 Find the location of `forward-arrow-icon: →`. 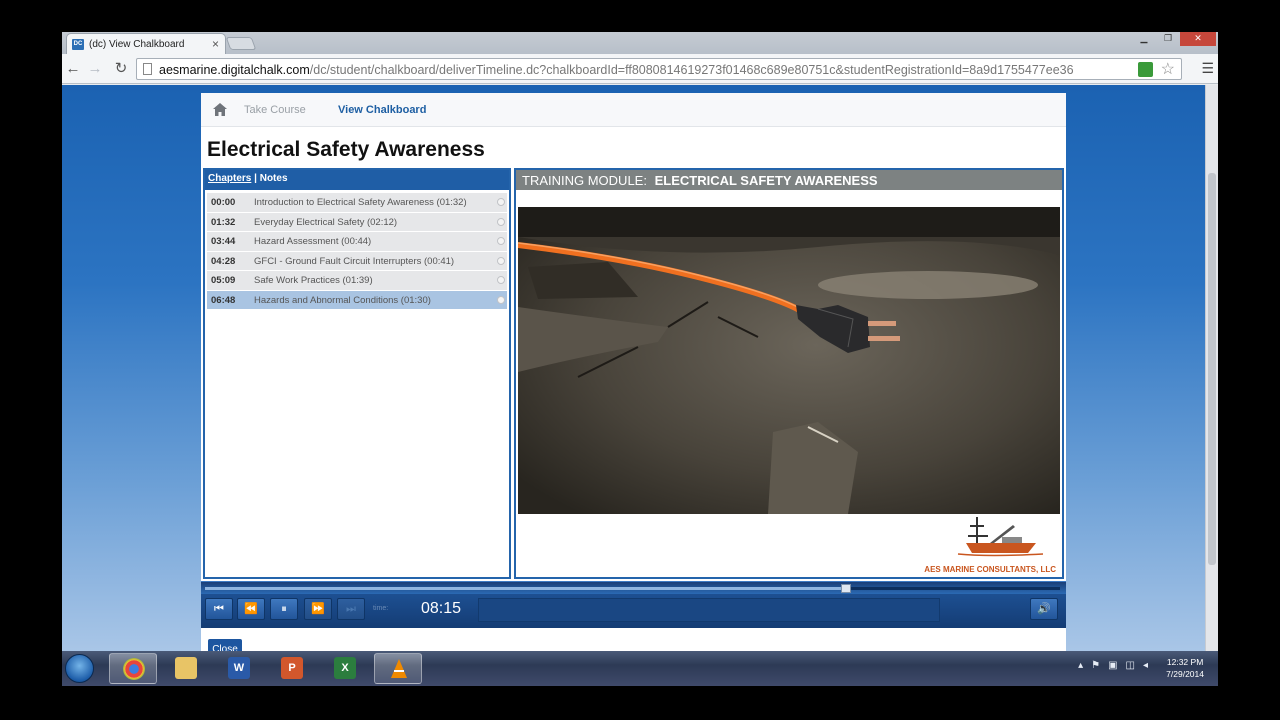

forward-arrow-icon: → is located at coordinates (95, 69).